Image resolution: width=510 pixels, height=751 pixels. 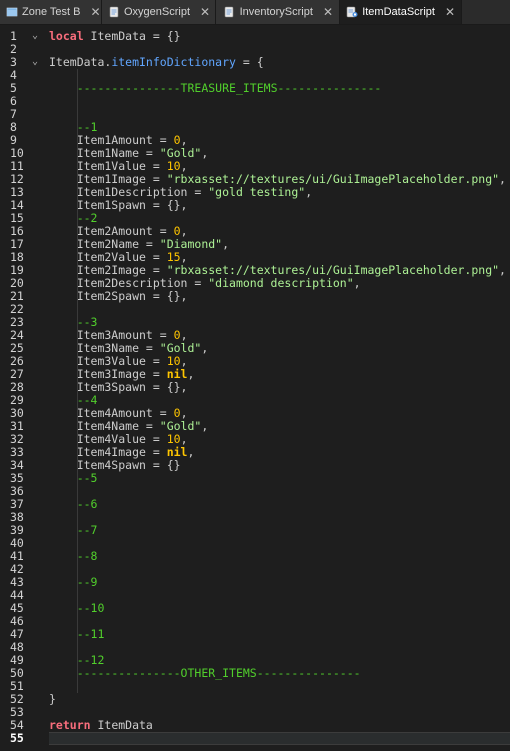 I want to click on code-token: Item2Amount =, so click(x=111, y=231).